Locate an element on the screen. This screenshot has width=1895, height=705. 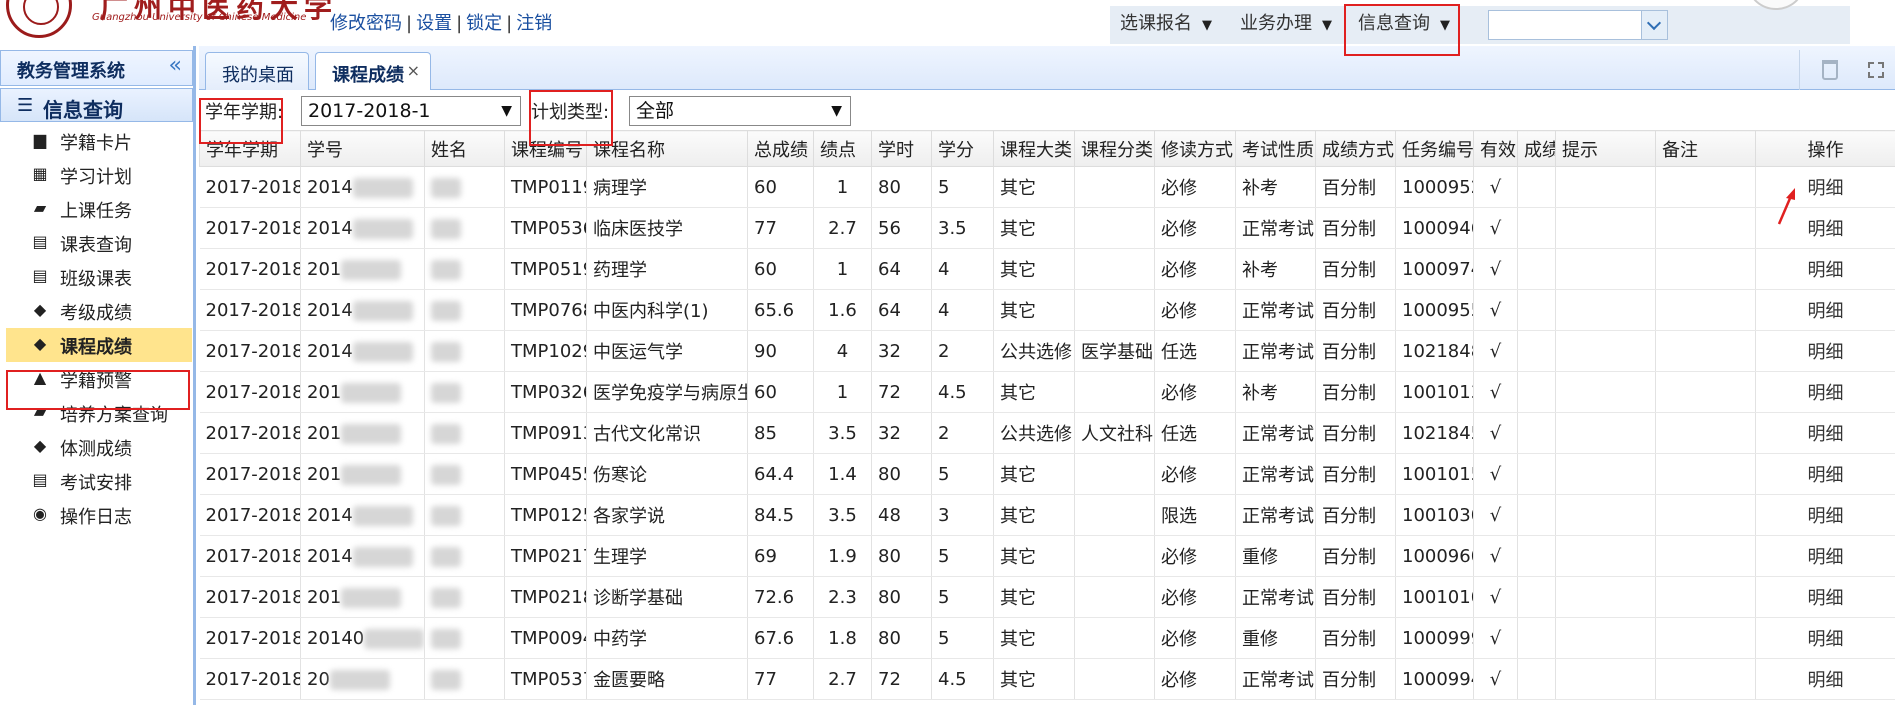
column-header: 绩点 is located at coordinates (842, 148).